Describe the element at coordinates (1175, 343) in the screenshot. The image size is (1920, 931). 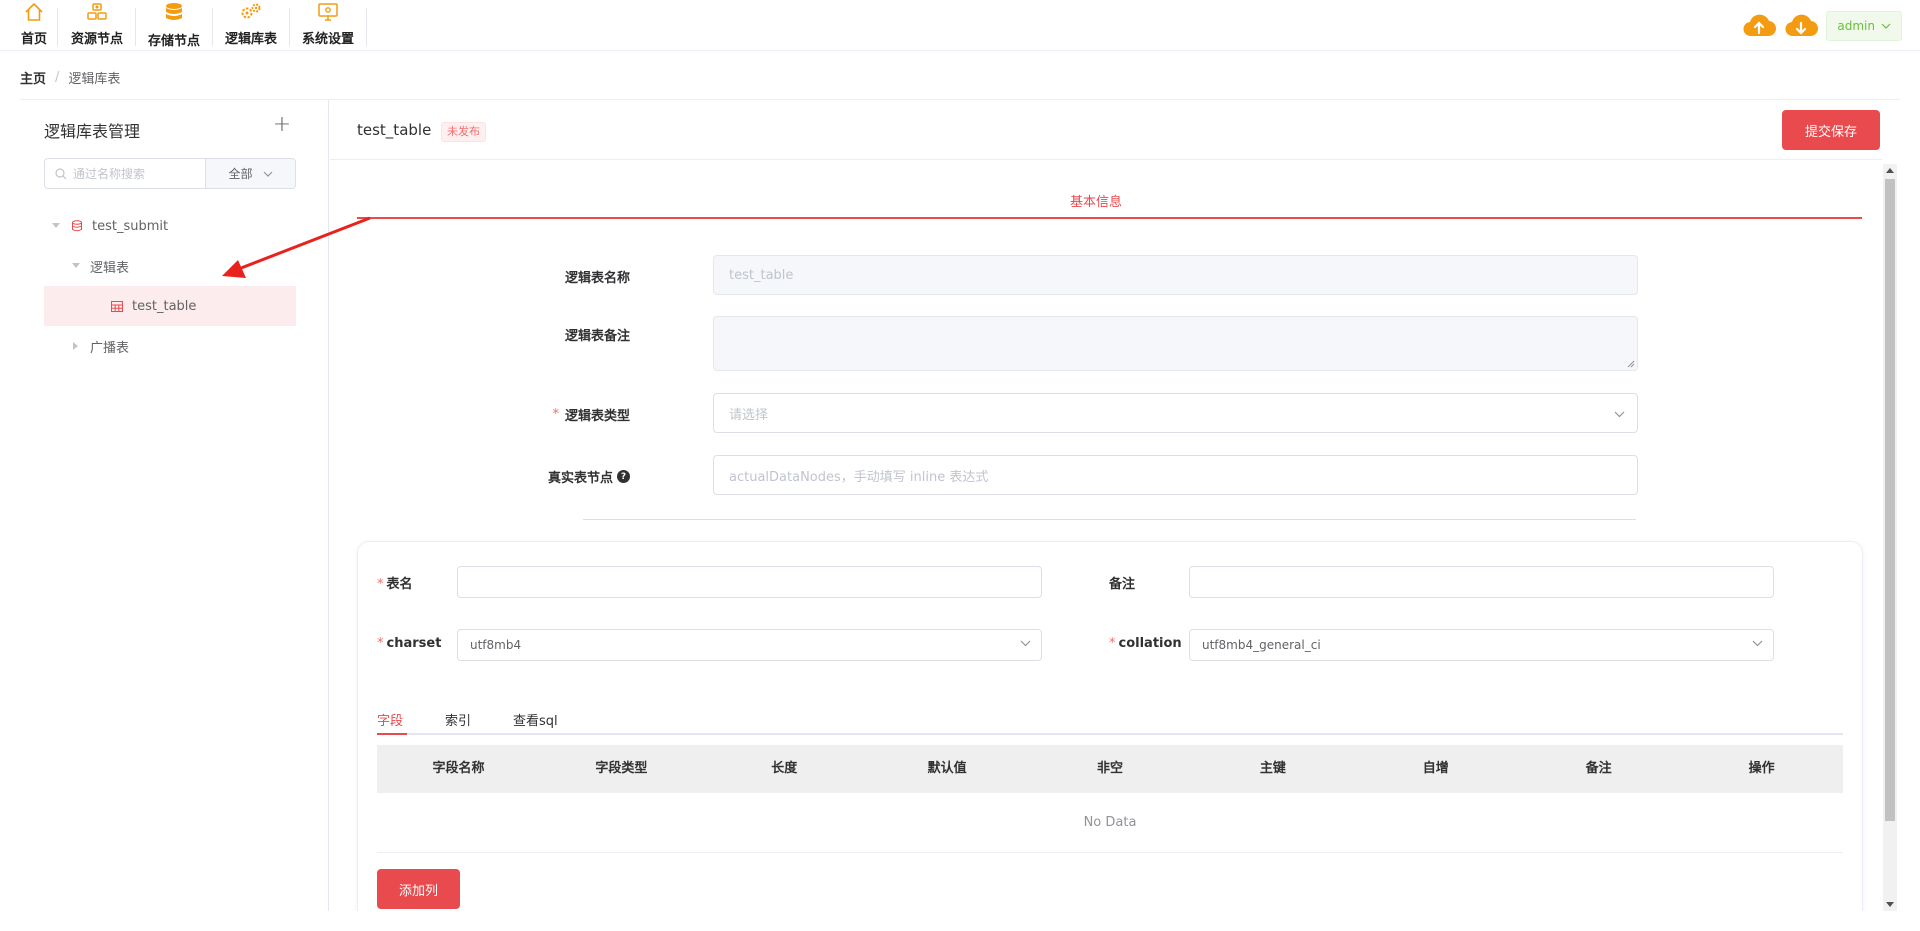
I see `table-remark-textarea` at that location.